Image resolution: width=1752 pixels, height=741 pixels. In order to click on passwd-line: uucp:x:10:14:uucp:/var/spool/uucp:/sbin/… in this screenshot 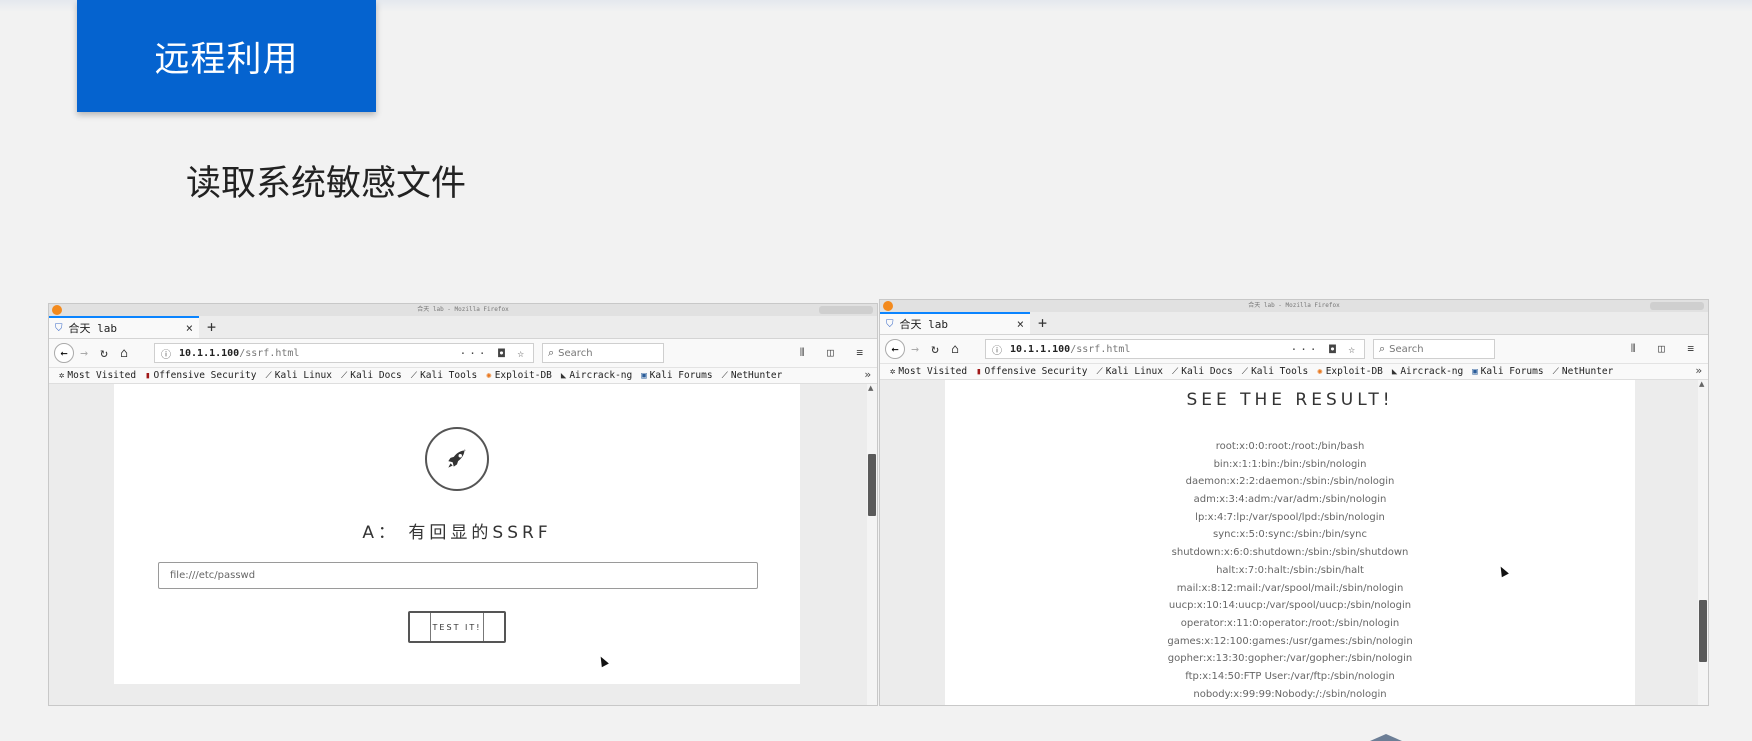, I will do `click(1290, 606)`.